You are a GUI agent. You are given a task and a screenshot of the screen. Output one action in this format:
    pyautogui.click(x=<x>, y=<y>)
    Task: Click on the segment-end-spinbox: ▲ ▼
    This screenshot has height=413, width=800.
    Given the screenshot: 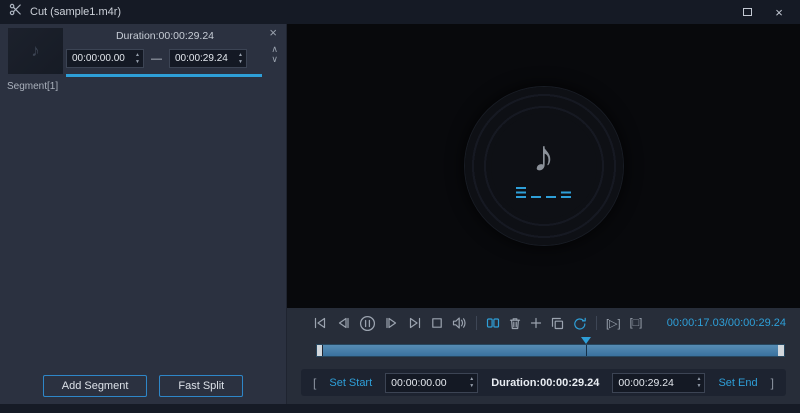 What is the action you would take?
    pyautogui.click(x=208, y=58)
    